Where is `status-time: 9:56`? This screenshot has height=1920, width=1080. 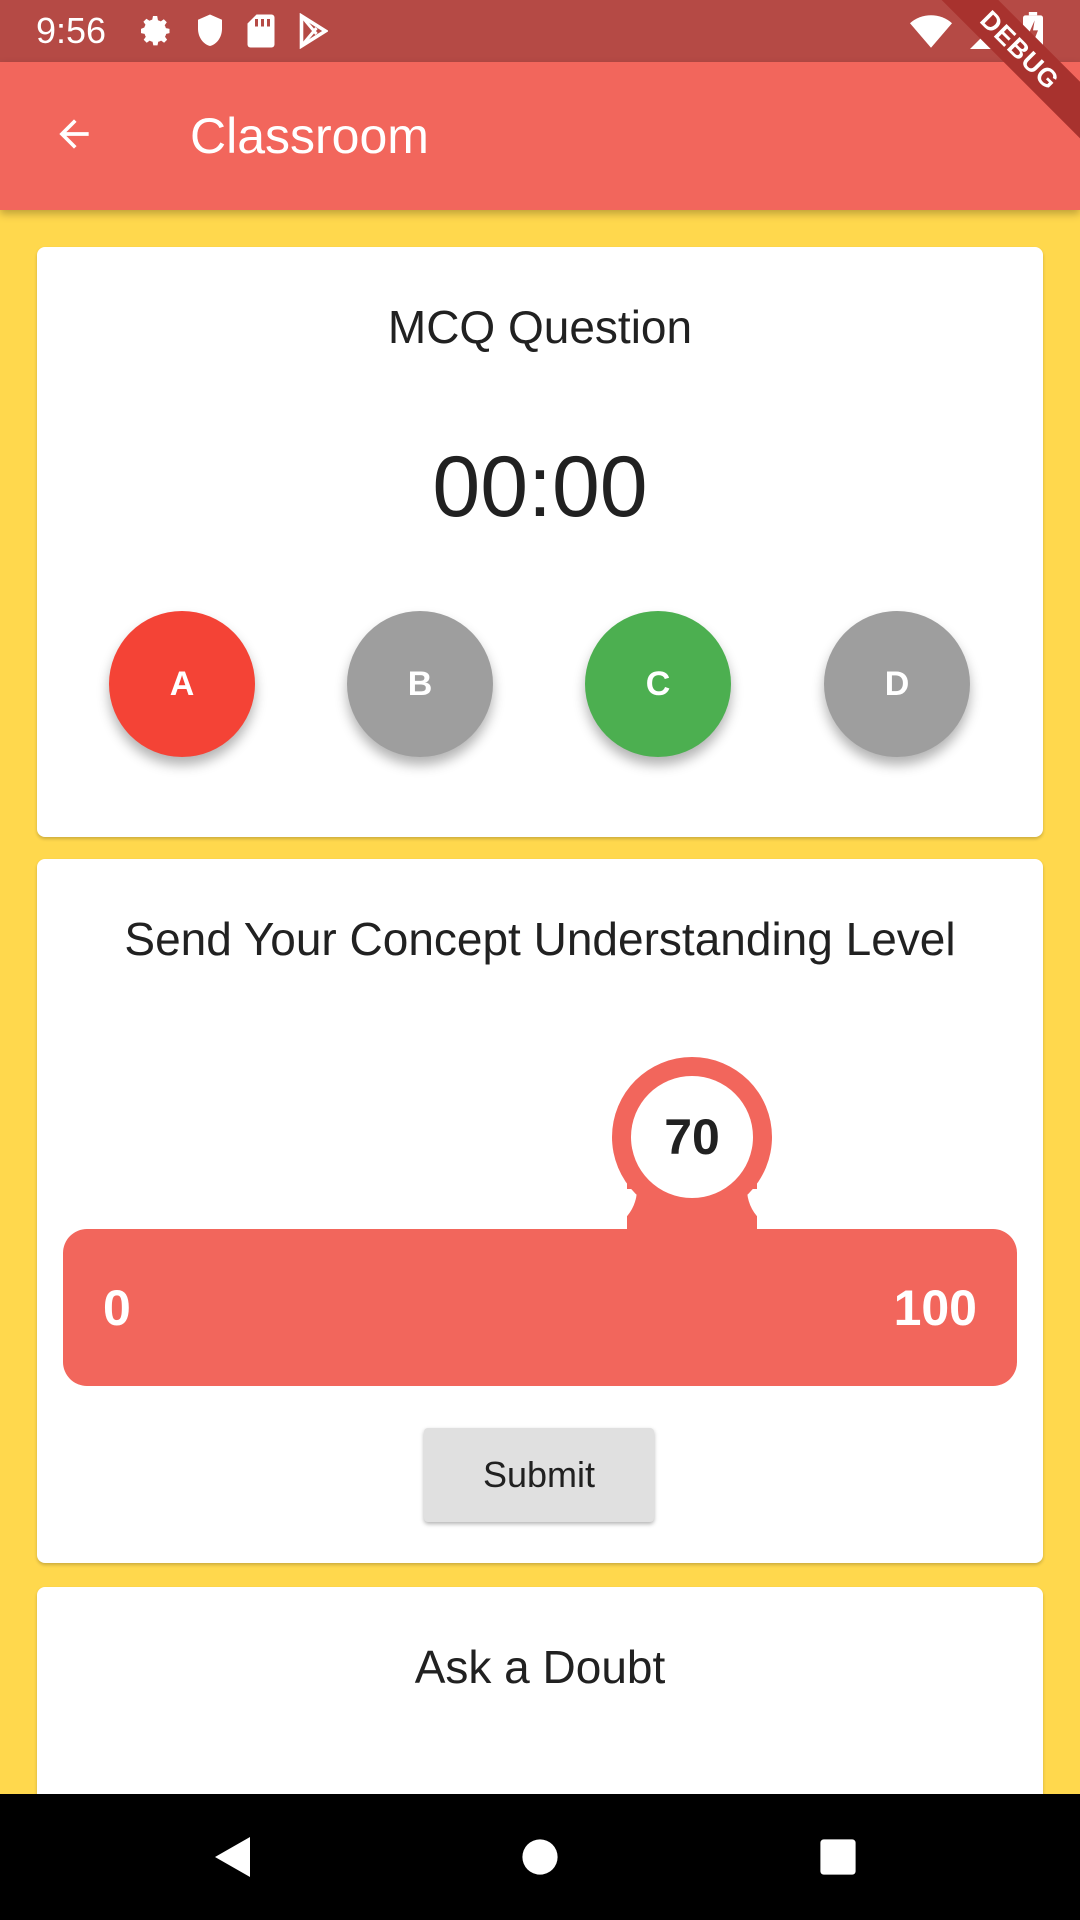 status-time: 9:56 is located at coordinates (71, 30).